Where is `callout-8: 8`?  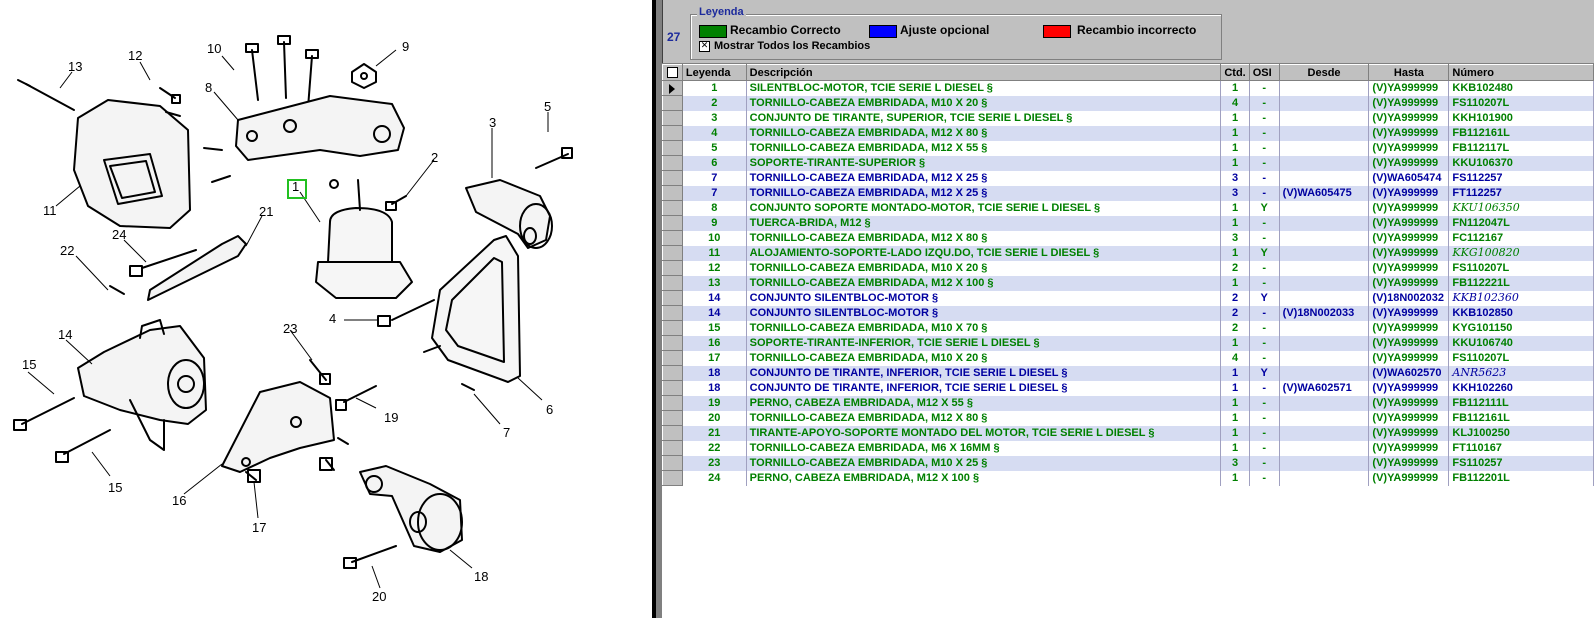
callout-8: 8 is located at coordinates (208, 87).